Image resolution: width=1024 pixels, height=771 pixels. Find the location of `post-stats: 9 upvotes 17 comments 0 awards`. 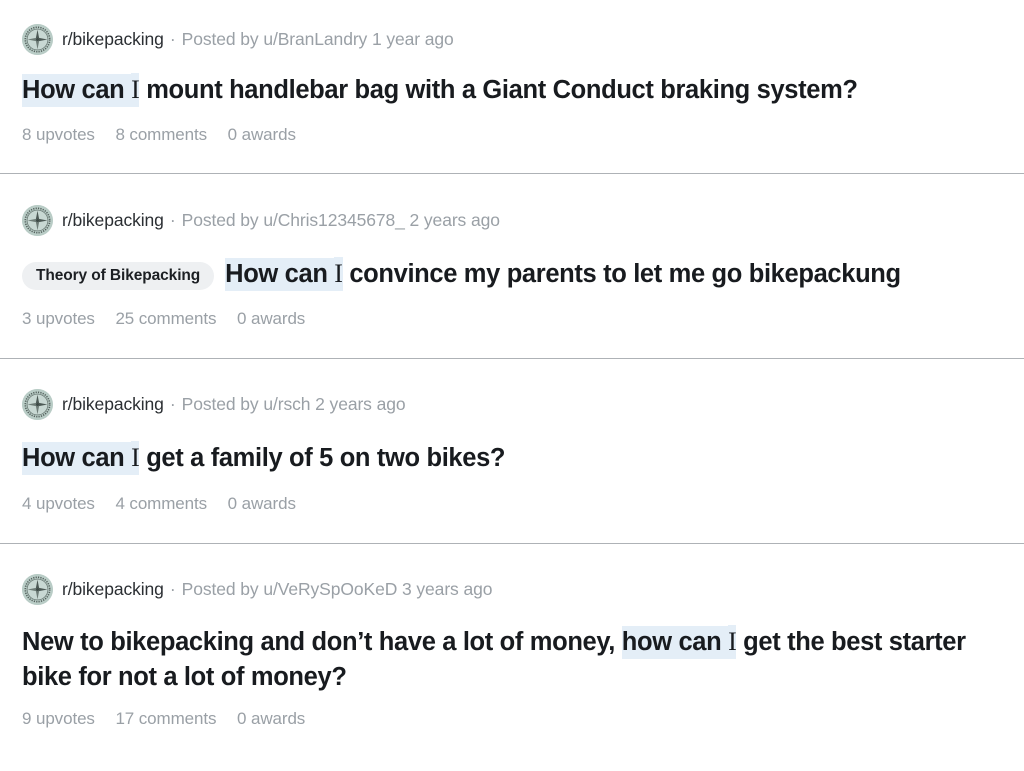

post-stats: 9 upvotes 17 comments 0 awards is located at coordinates (512, 730).